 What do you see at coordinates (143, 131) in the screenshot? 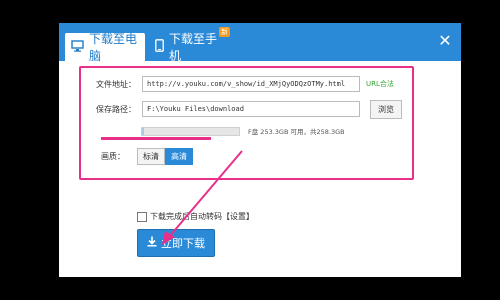
I see `disk-usage-fill` at bounding box center [143, 131].